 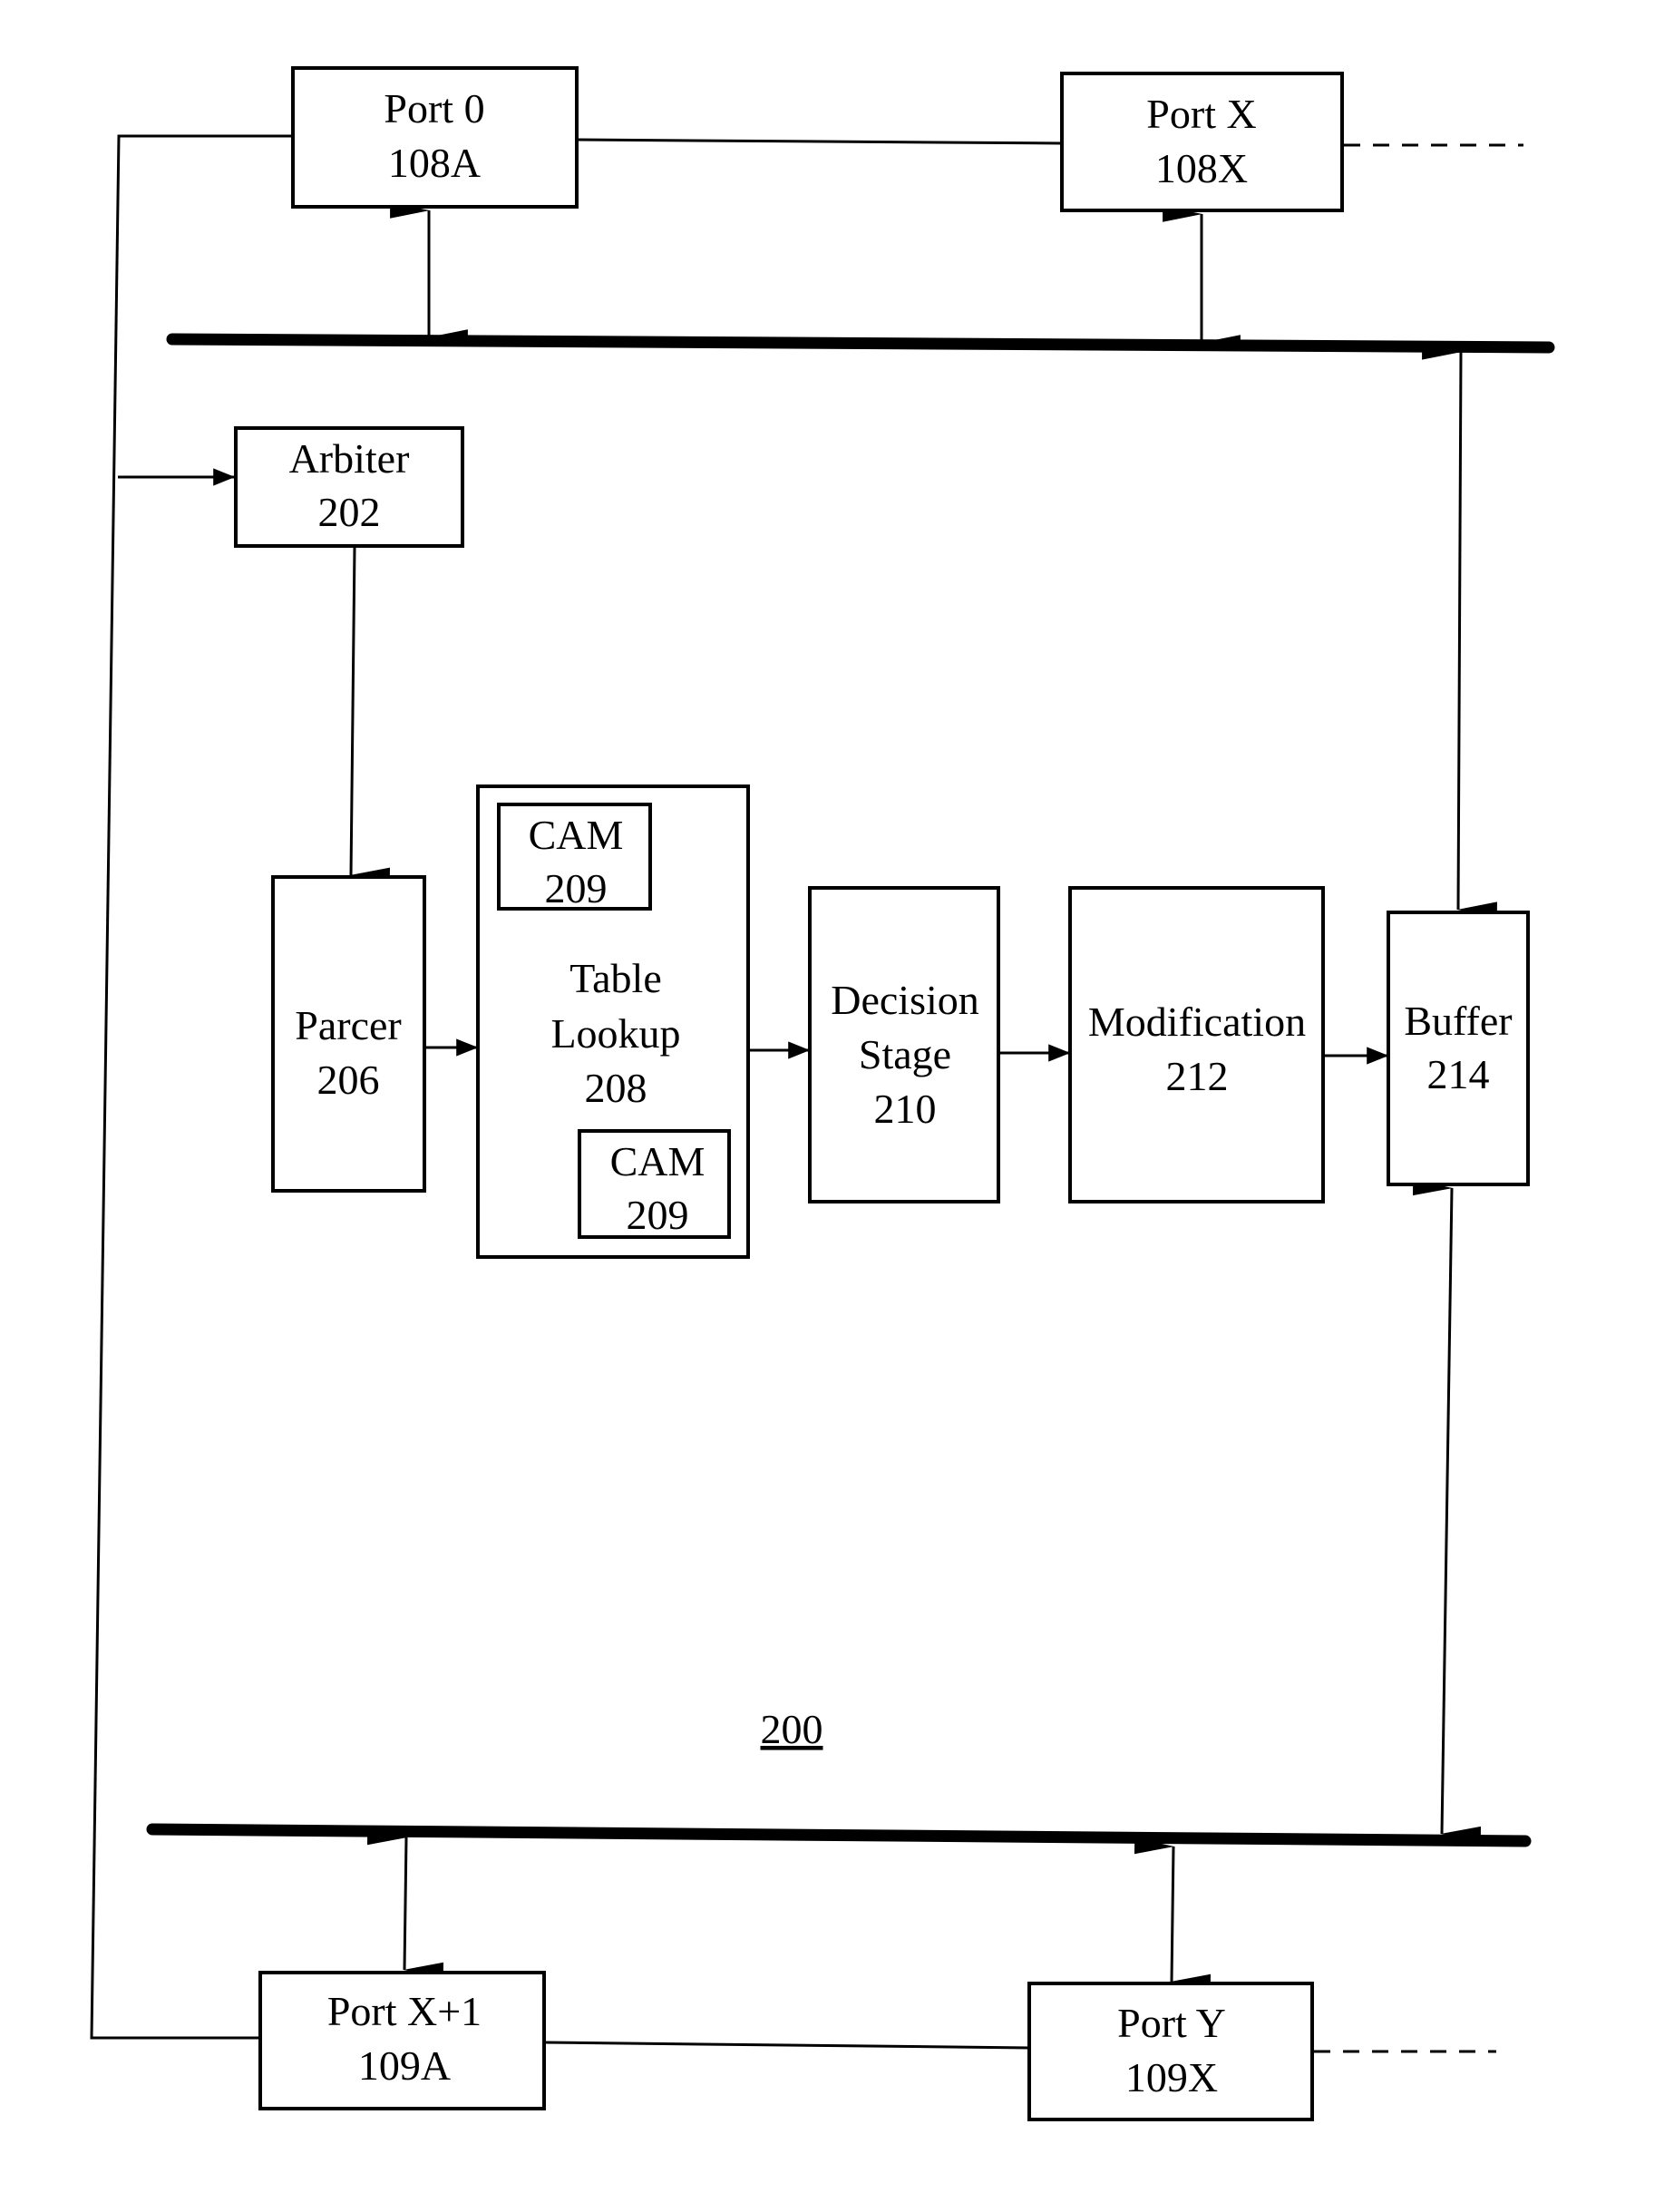 I want to click on modification-name: Modification, so click(x=1197, y=1022).